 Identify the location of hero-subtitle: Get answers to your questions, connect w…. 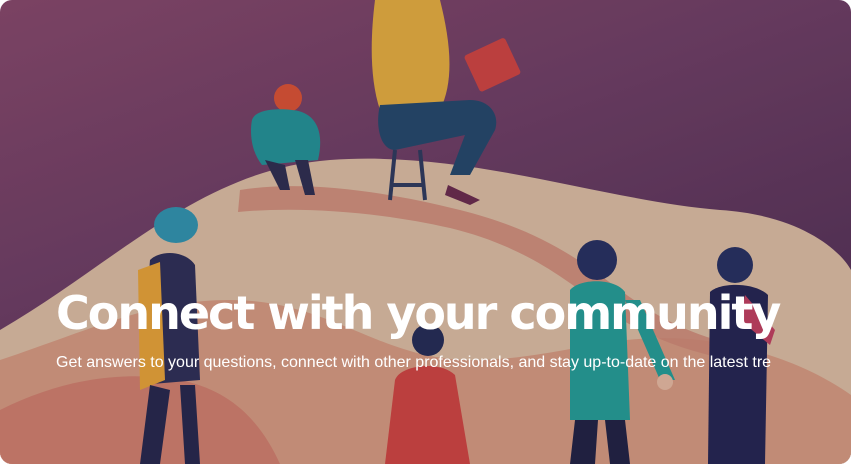
(414, 362).